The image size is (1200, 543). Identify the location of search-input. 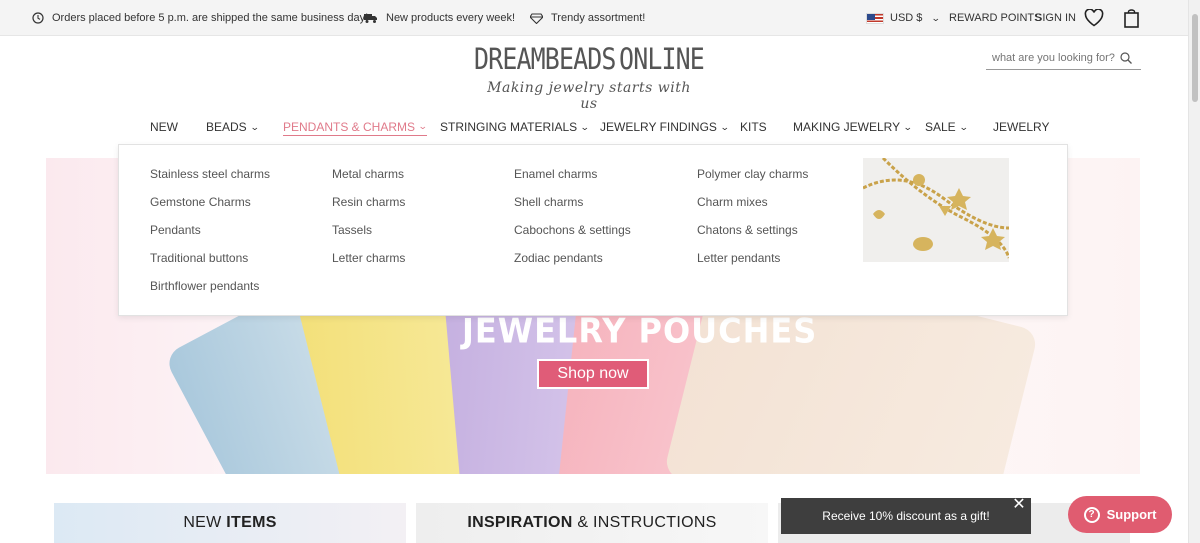
(1051, 57).